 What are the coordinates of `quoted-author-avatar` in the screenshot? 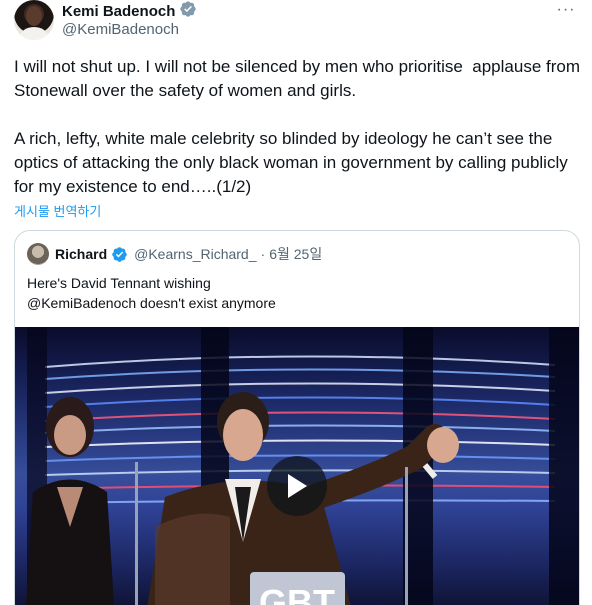 It's located at (38, 254).